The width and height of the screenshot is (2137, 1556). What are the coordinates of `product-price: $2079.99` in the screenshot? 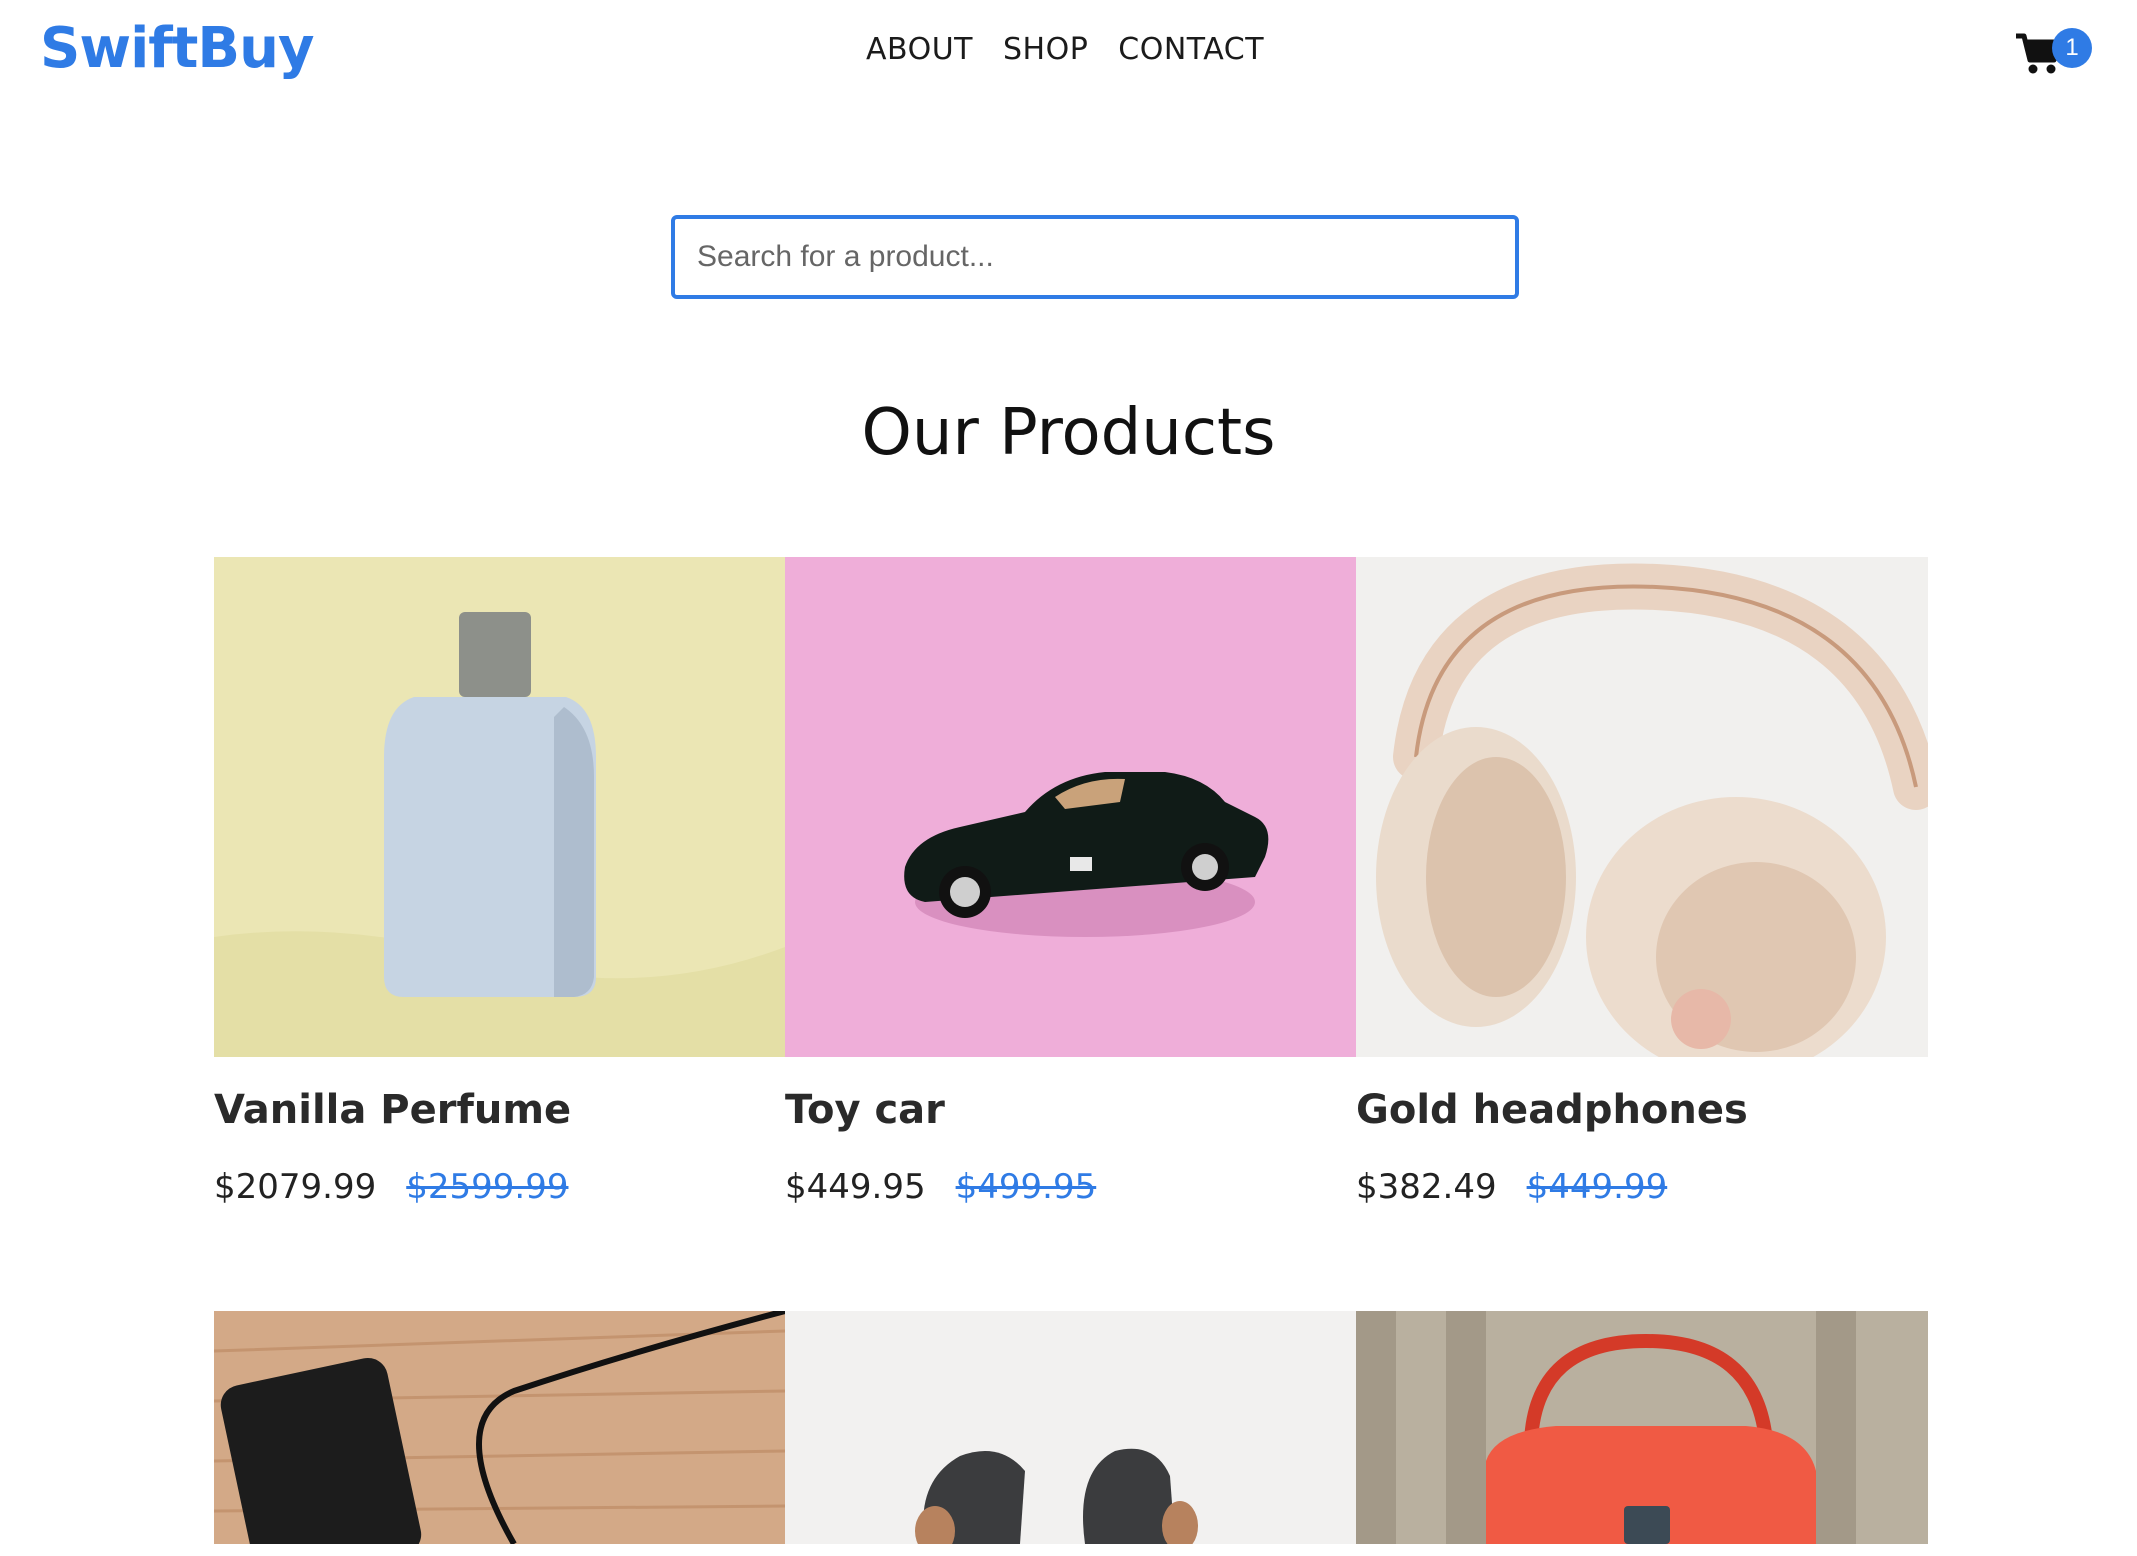 It's located at (295, 1187).